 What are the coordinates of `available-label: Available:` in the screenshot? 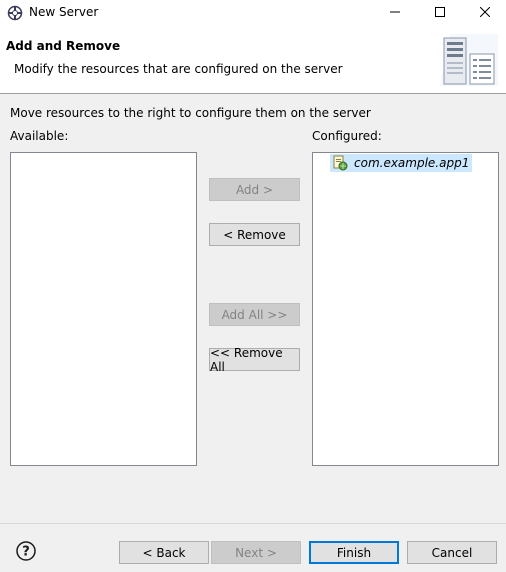 It's located at (39, 136).